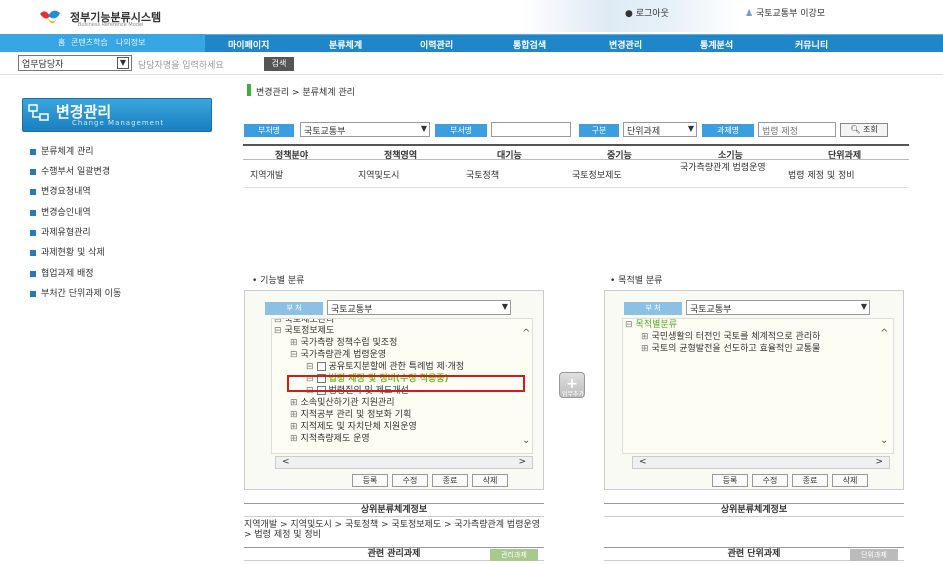  Describe the element at coordinates (797, 129) in the screenshot. I see `task-input: 법령 제정` at that location.